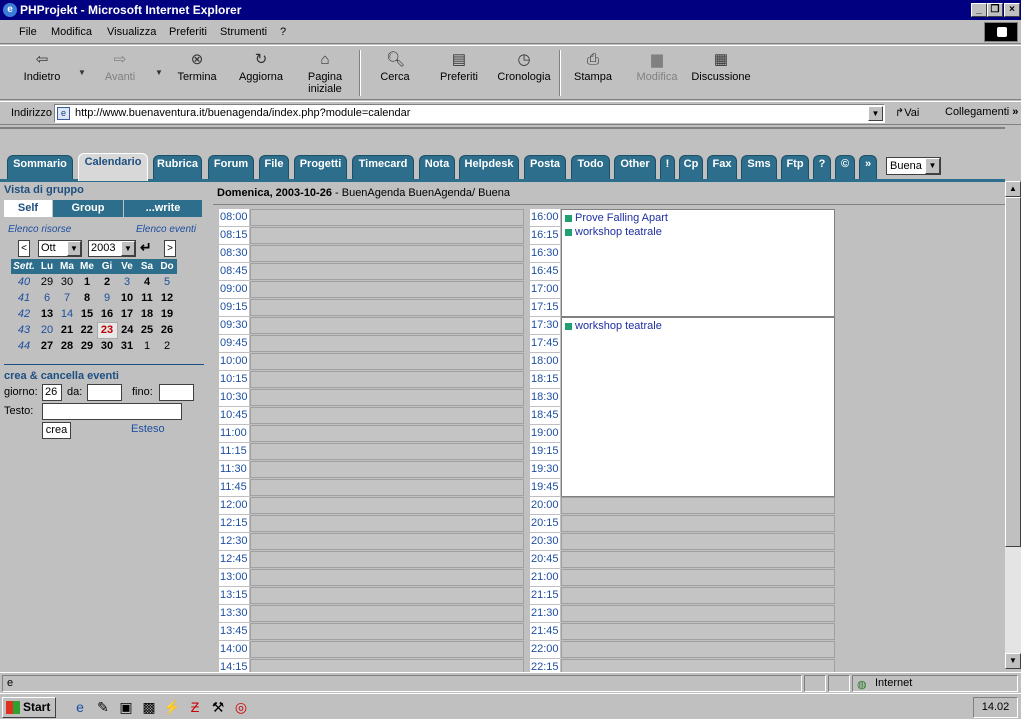  Describe the element at coordinates (283, 32) in the screenshot. I see `menu-help: ?` at that location.